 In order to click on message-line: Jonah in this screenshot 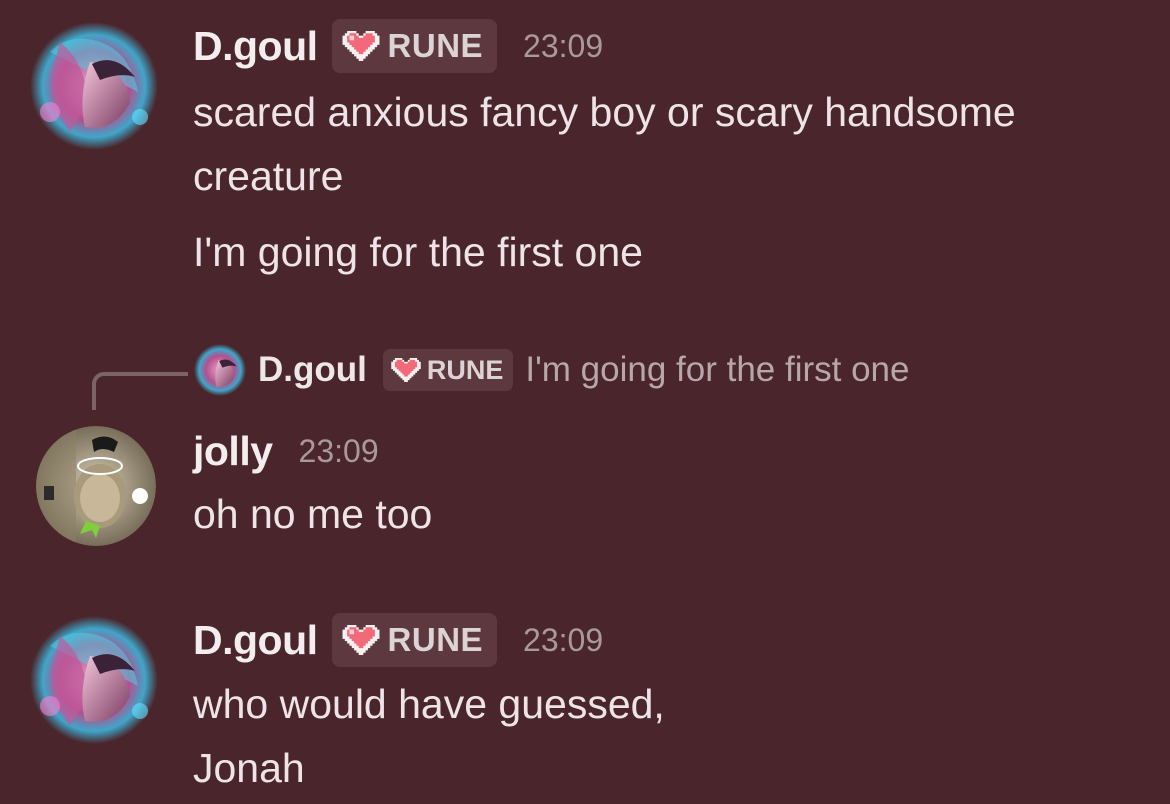, I will do `click(249, 768)`.